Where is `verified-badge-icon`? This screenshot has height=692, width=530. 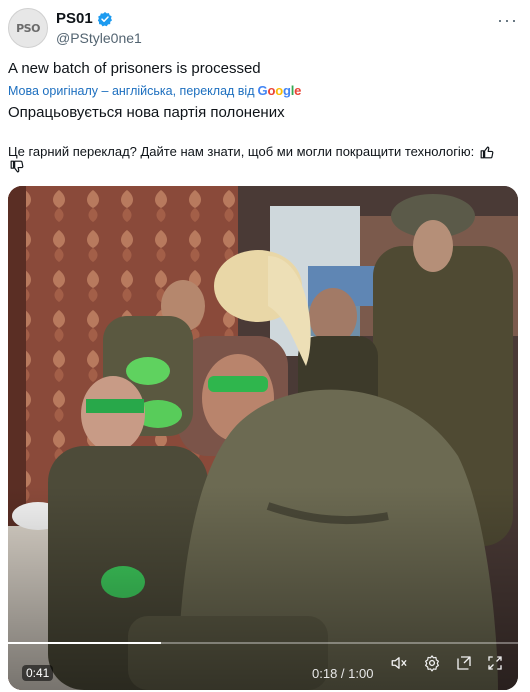
verified-badge-icon is located at coordinates (104, 18).